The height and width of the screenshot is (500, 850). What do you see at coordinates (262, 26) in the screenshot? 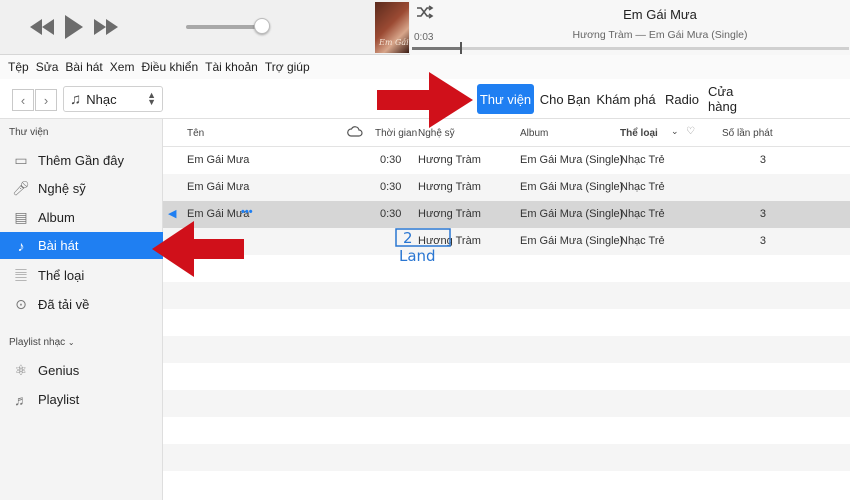
I see `volume-slider-knob` at bounding box center [262, 26].